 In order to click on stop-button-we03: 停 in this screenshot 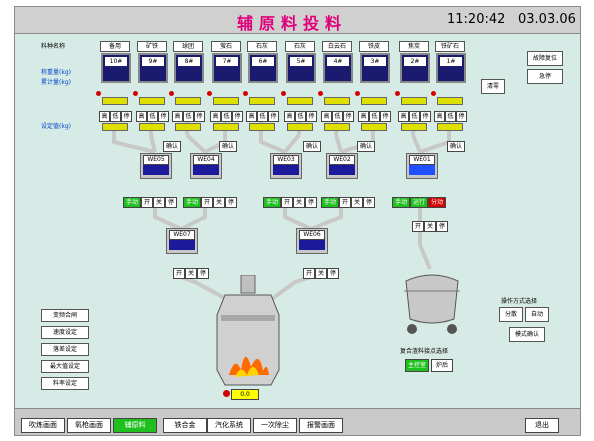, I will do `click(311, 202)`.